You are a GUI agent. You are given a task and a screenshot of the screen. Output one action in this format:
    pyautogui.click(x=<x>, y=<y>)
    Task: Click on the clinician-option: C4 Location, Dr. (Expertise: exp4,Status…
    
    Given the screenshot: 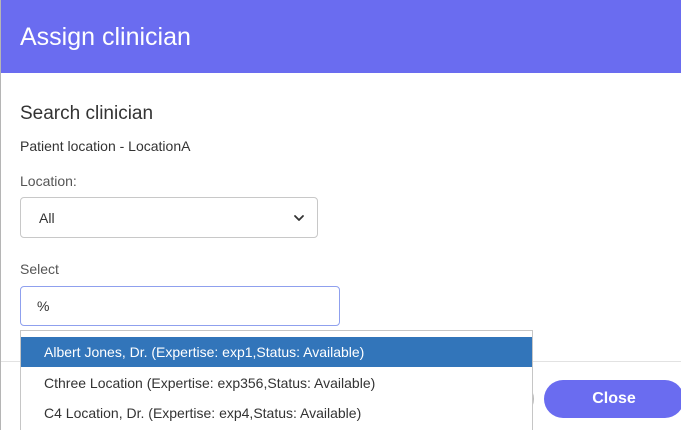 What is the action you would take?
    pyautogui.click(x=276, y=413)
    